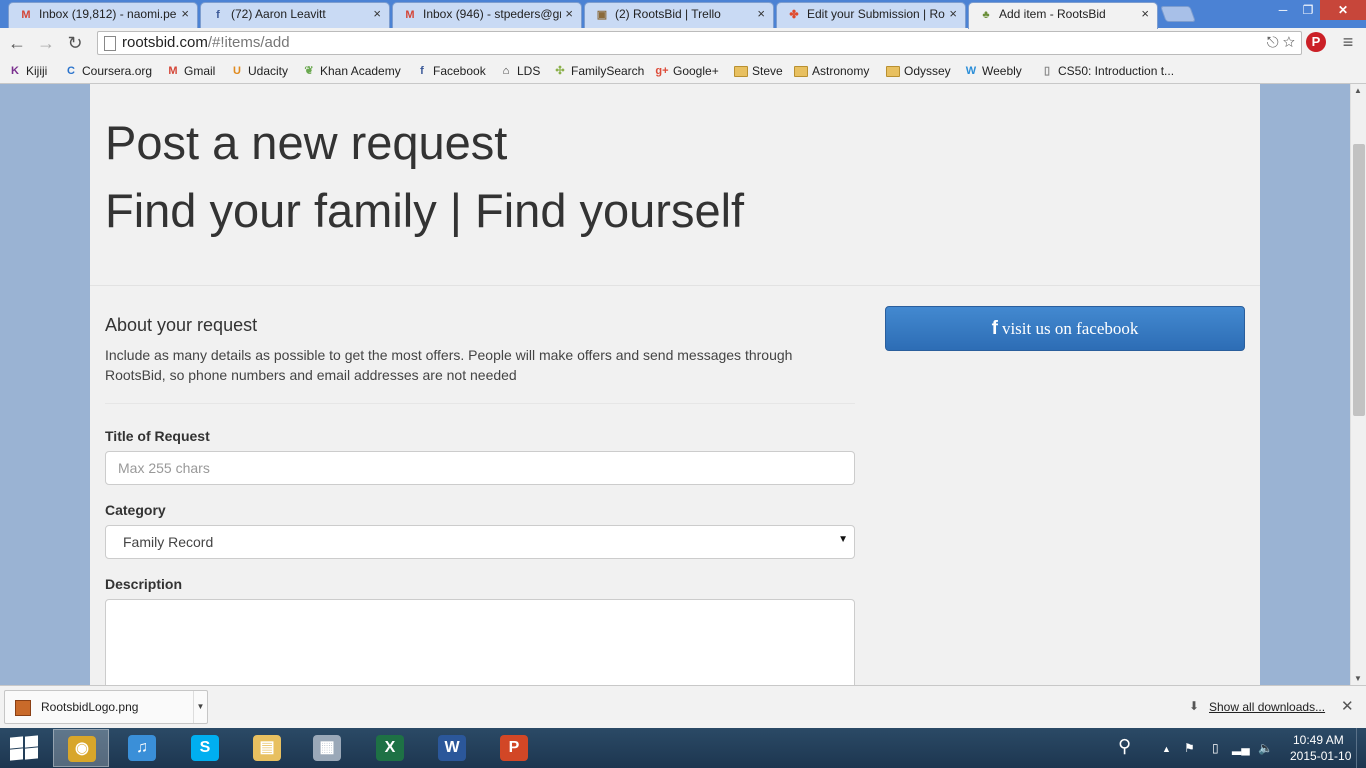 This screenshot has height=768, width=1366. What do you see at coordinates (142, 748) in the screenshot?
I see `taskbar-itunes-button: ♫` at bounding box center [142, 748].